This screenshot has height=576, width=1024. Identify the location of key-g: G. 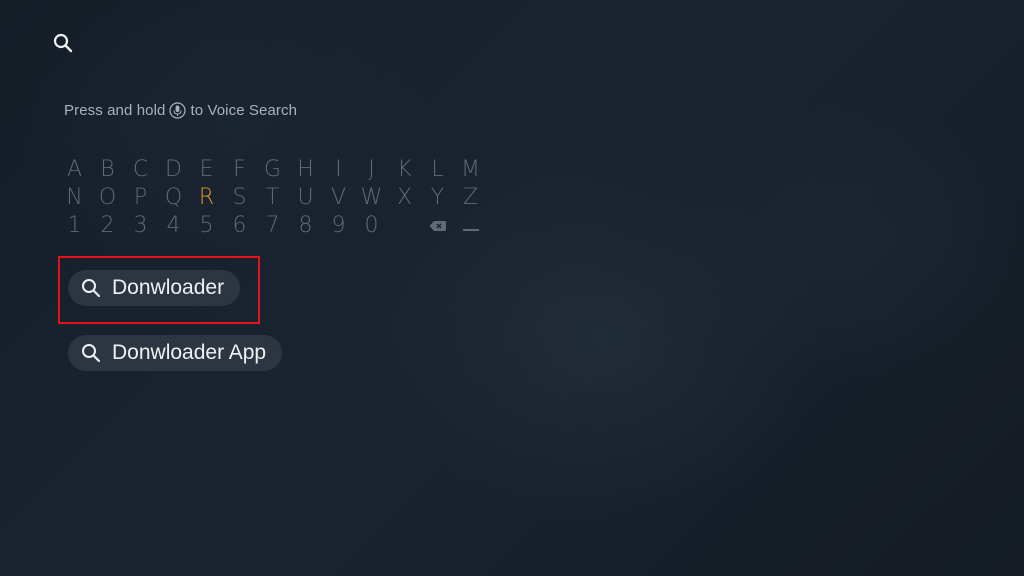
(272, 170).